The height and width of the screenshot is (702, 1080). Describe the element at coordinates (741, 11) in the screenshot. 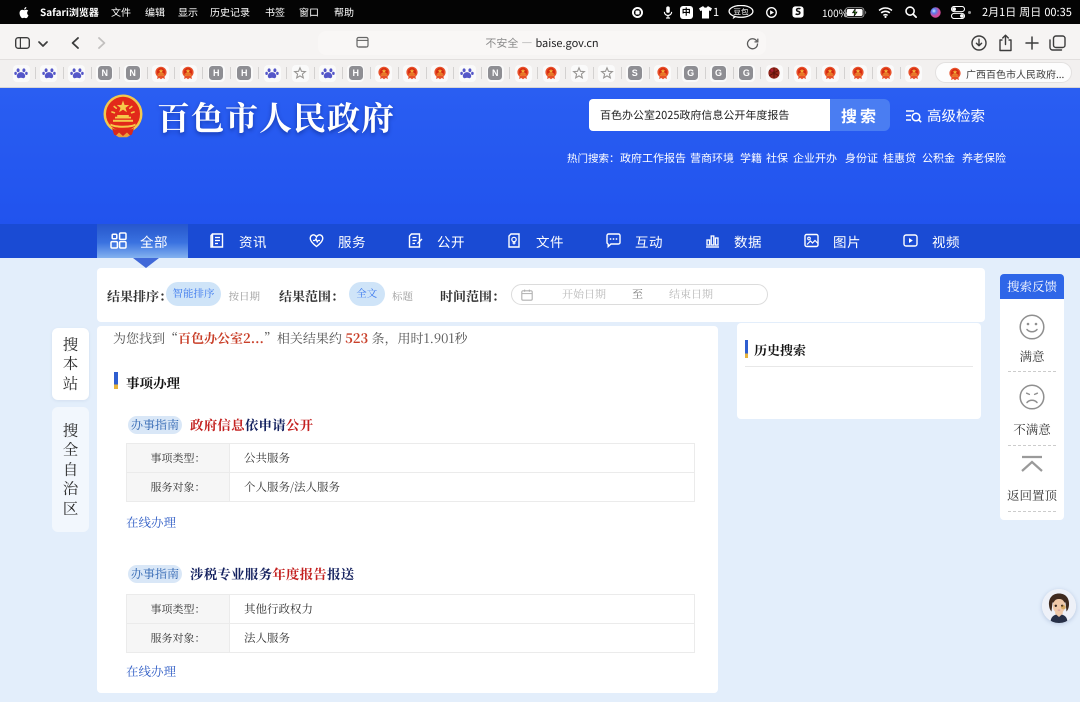

I see `svg-text: 豆包` at that location.